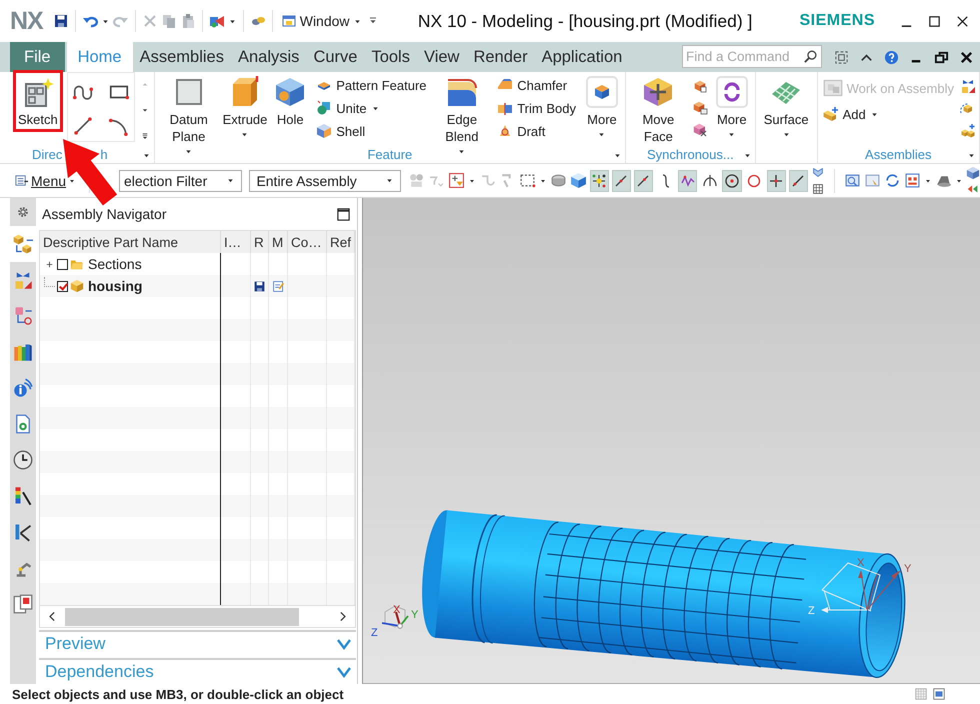 This screenshot has height=704, width=980. Describe the element at coordinates (47, 154) in the screenshot. I see `ribbon-group-label: Direc` at that location.